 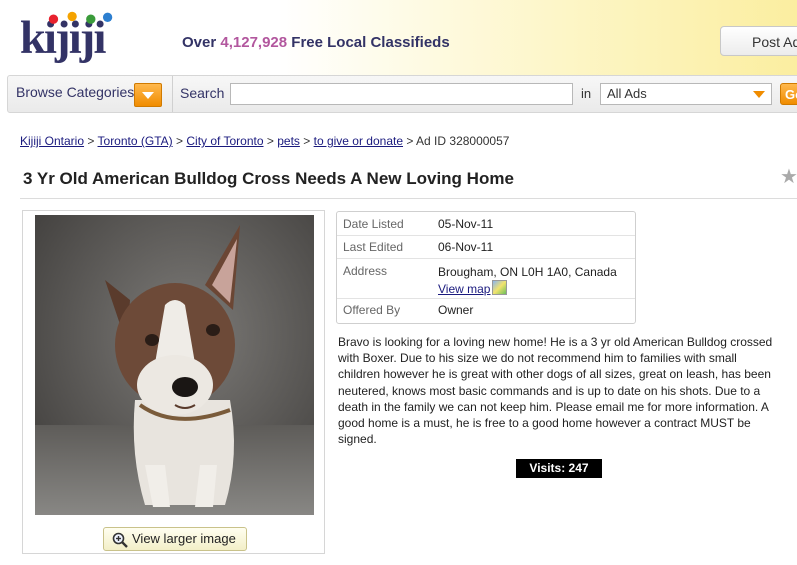 I want to click on search-label: Search, so click(x=202, y=93).